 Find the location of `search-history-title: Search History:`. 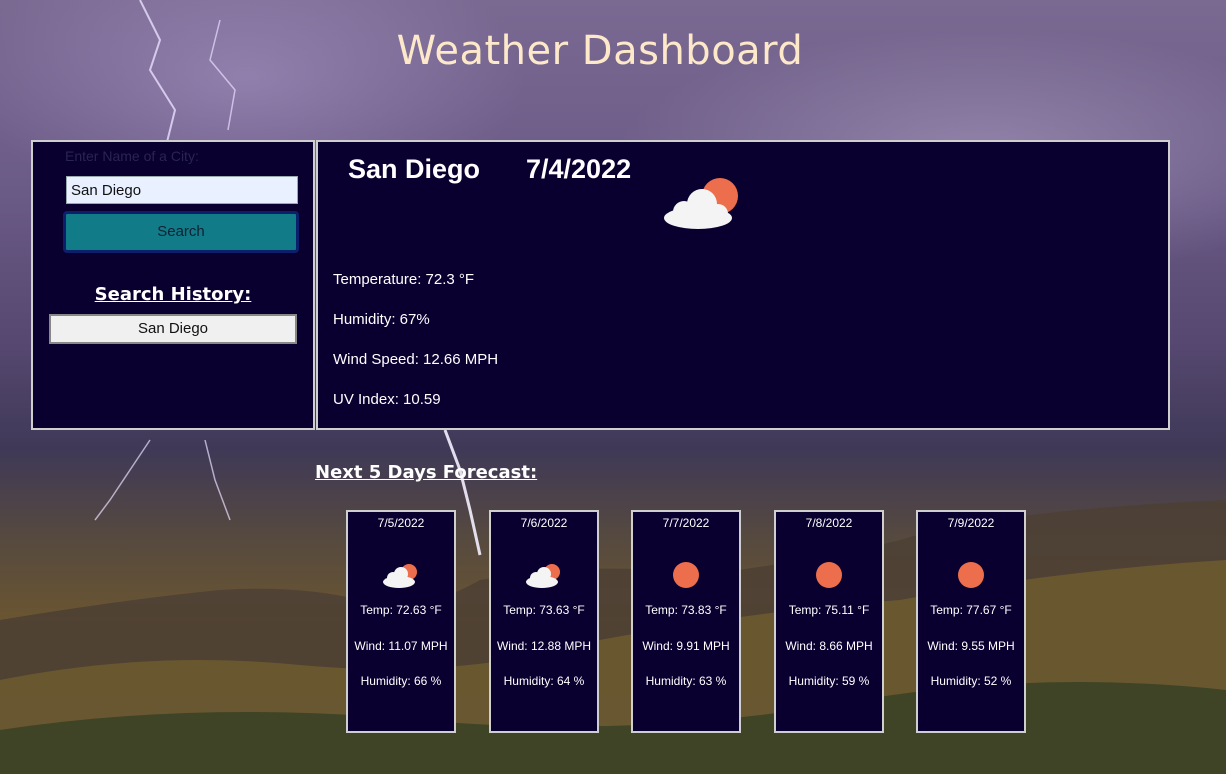

search-history-title: Search History: is located at coordinates (173, 294).